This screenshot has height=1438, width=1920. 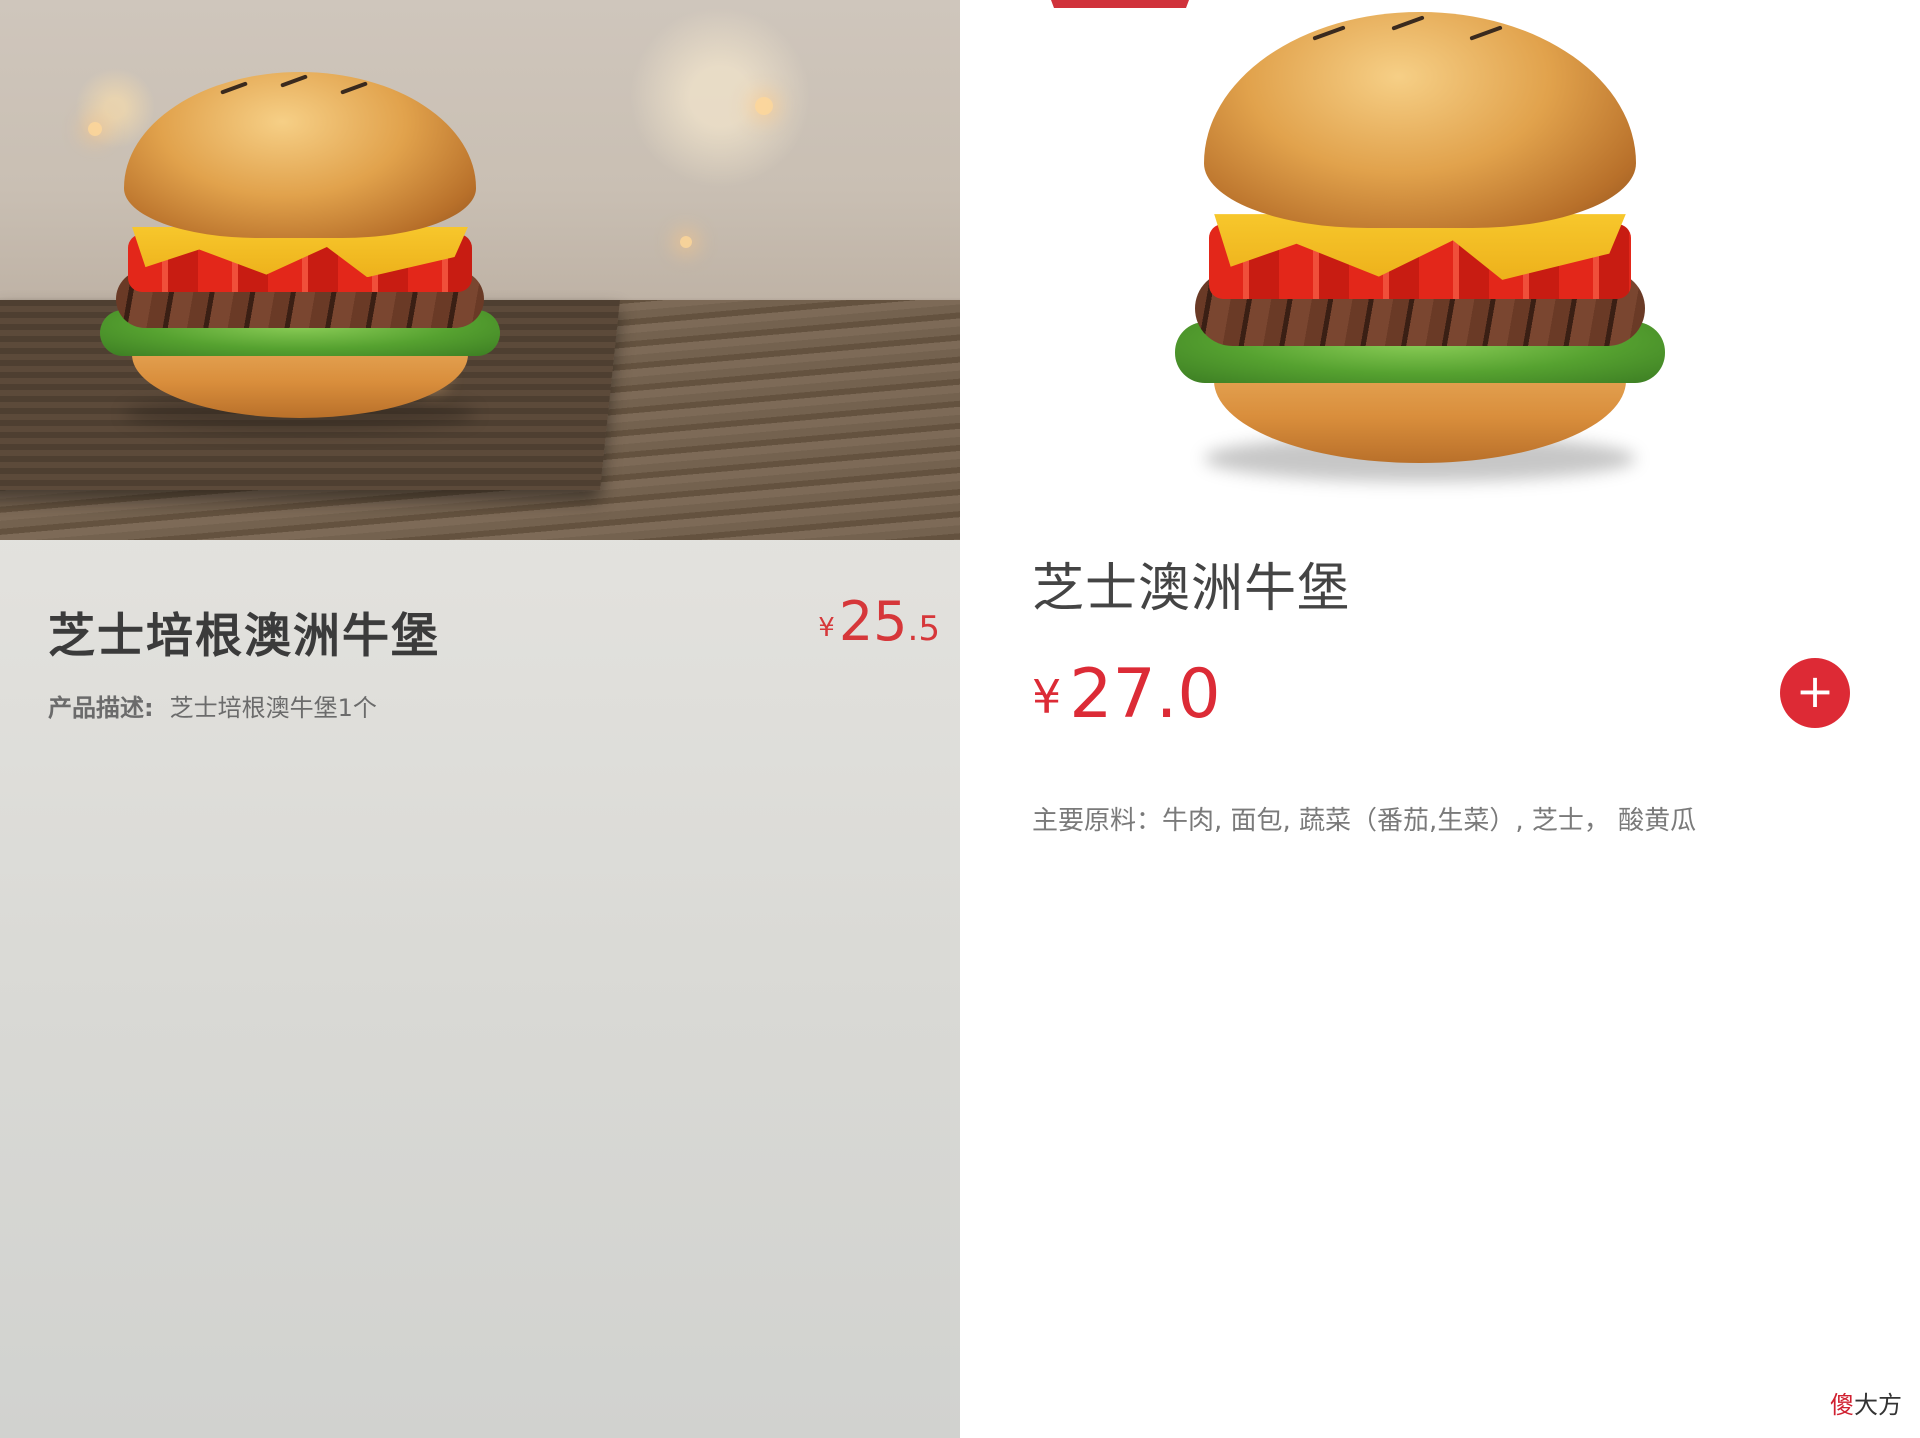 I want to click on watermark-rest: 大方, so click(x=1878, y=1405).